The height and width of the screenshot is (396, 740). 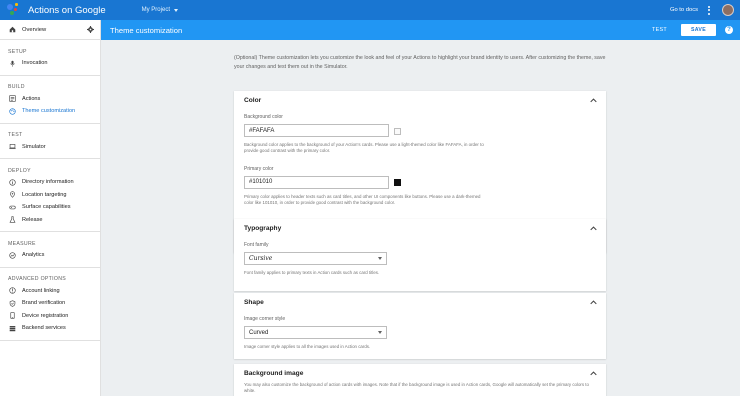 I want to click on select-value: Cursive, so click(x=261, y=258).